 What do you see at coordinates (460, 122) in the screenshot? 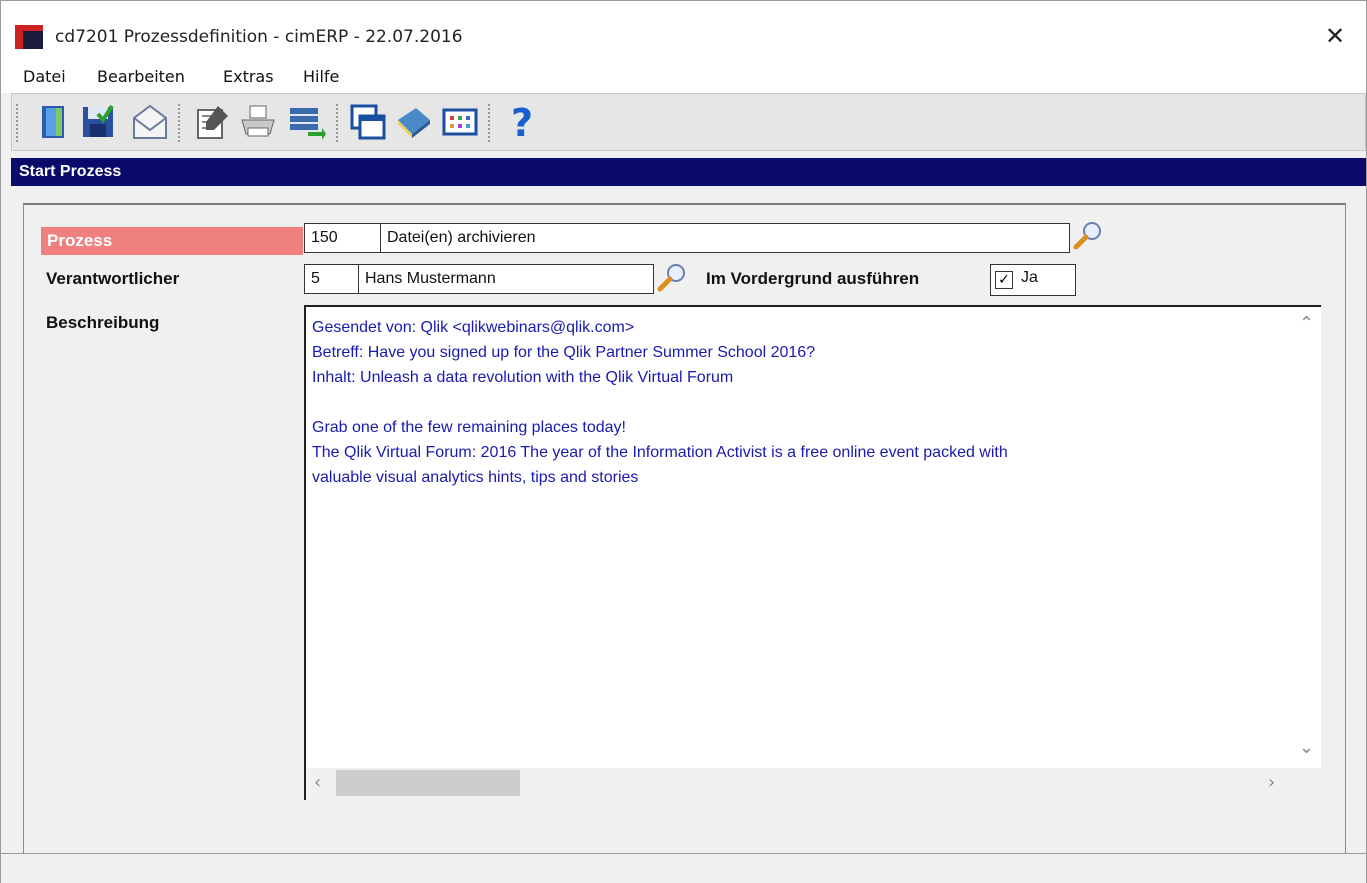
I see `table-grid-icon` at bounding box center [460, 122].